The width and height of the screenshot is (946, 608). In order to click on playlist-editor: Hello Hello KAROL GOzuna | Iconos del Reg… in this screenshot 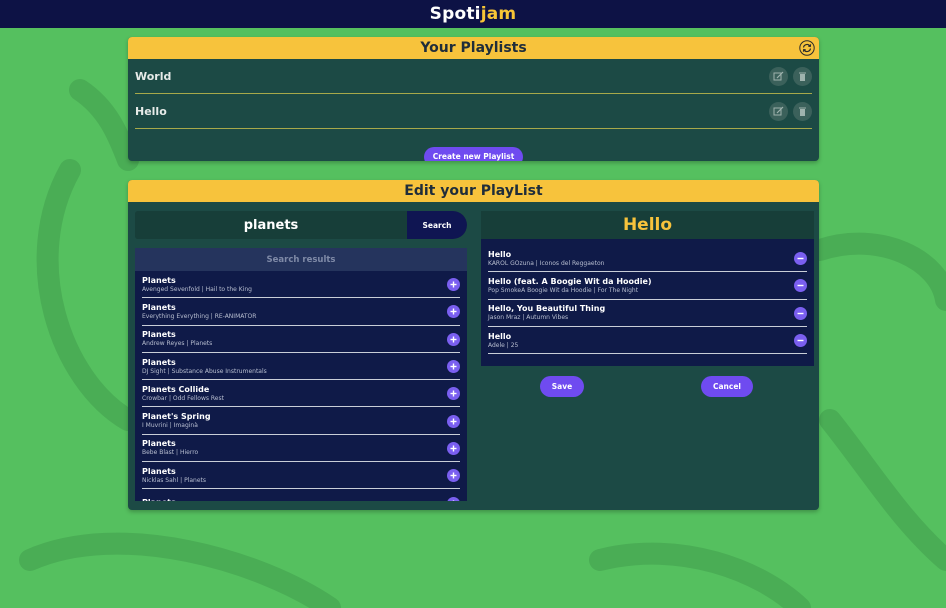, I will do `click(647, 288)`.